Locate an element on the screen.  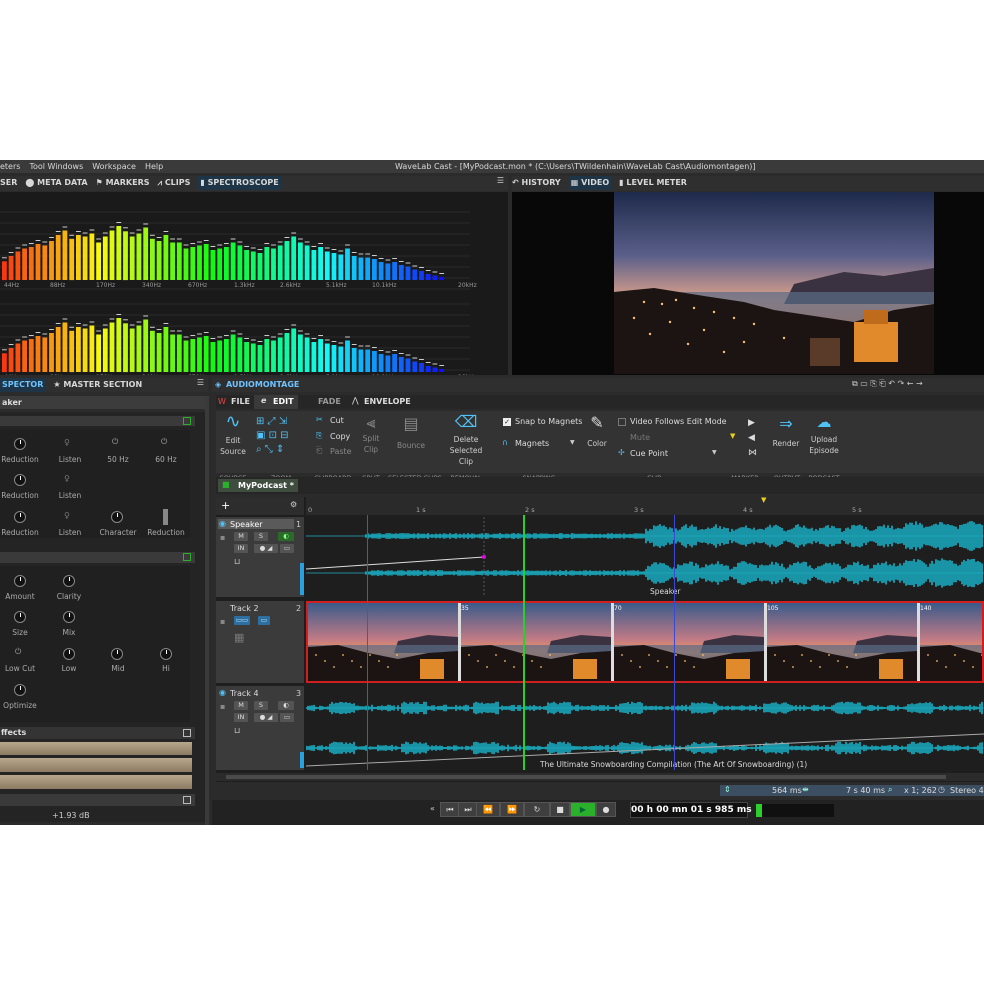
playback-cursor is located at coordinates (524, 642).